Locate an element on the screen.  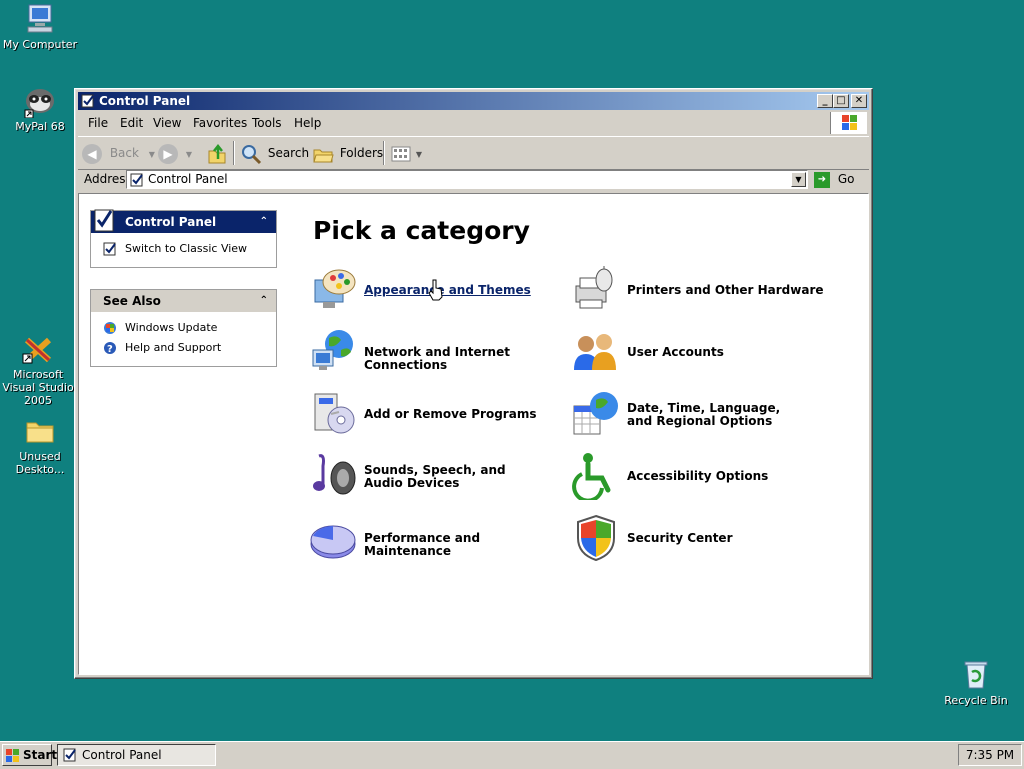
up-folder-button is located at coordinates (217, 153).